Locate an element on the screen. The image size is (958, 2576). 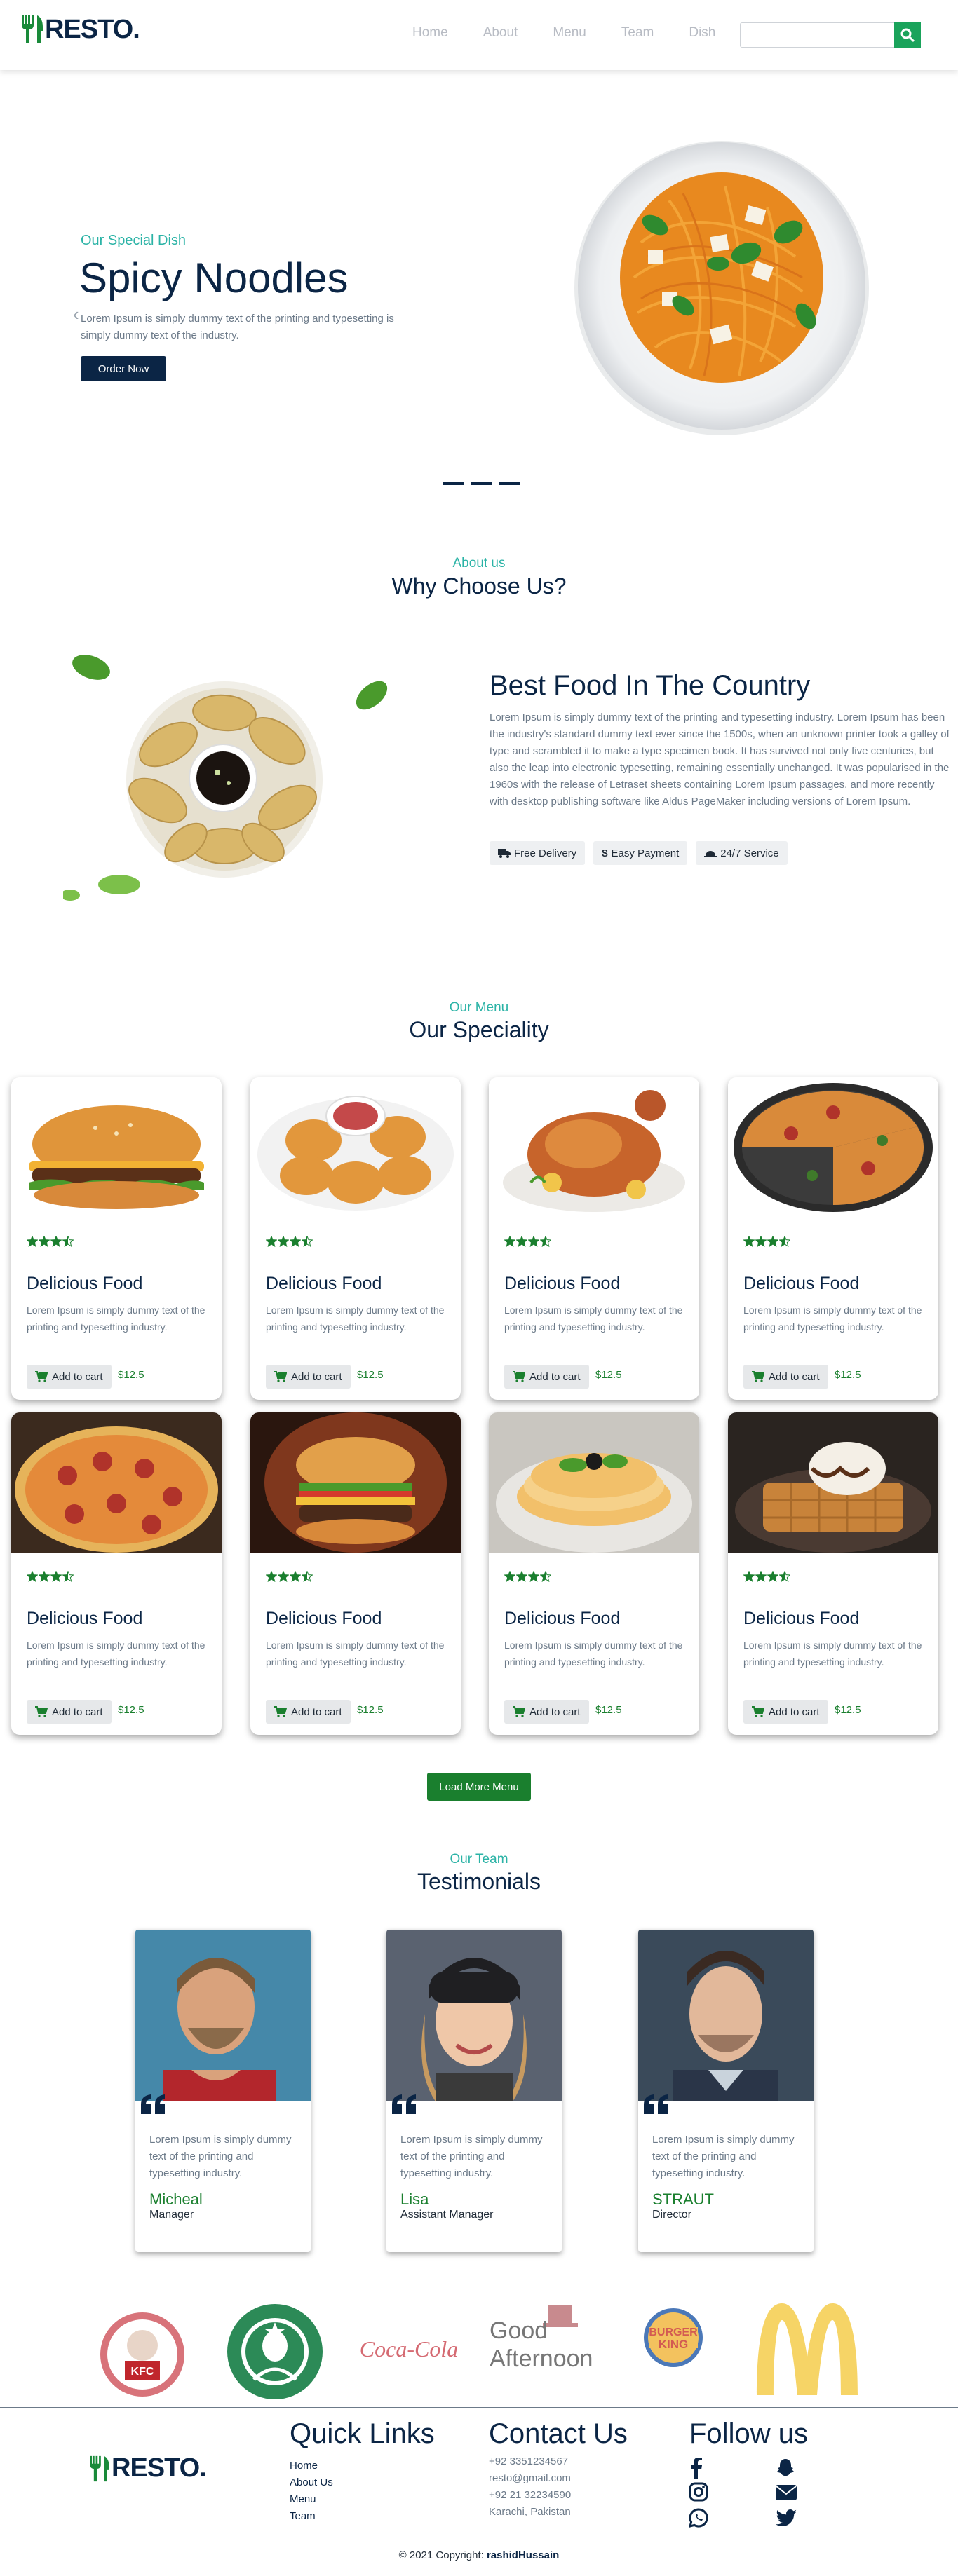
copyright: © 2021 Copyright: rashidHussain is located at coordinates (479, 2555).